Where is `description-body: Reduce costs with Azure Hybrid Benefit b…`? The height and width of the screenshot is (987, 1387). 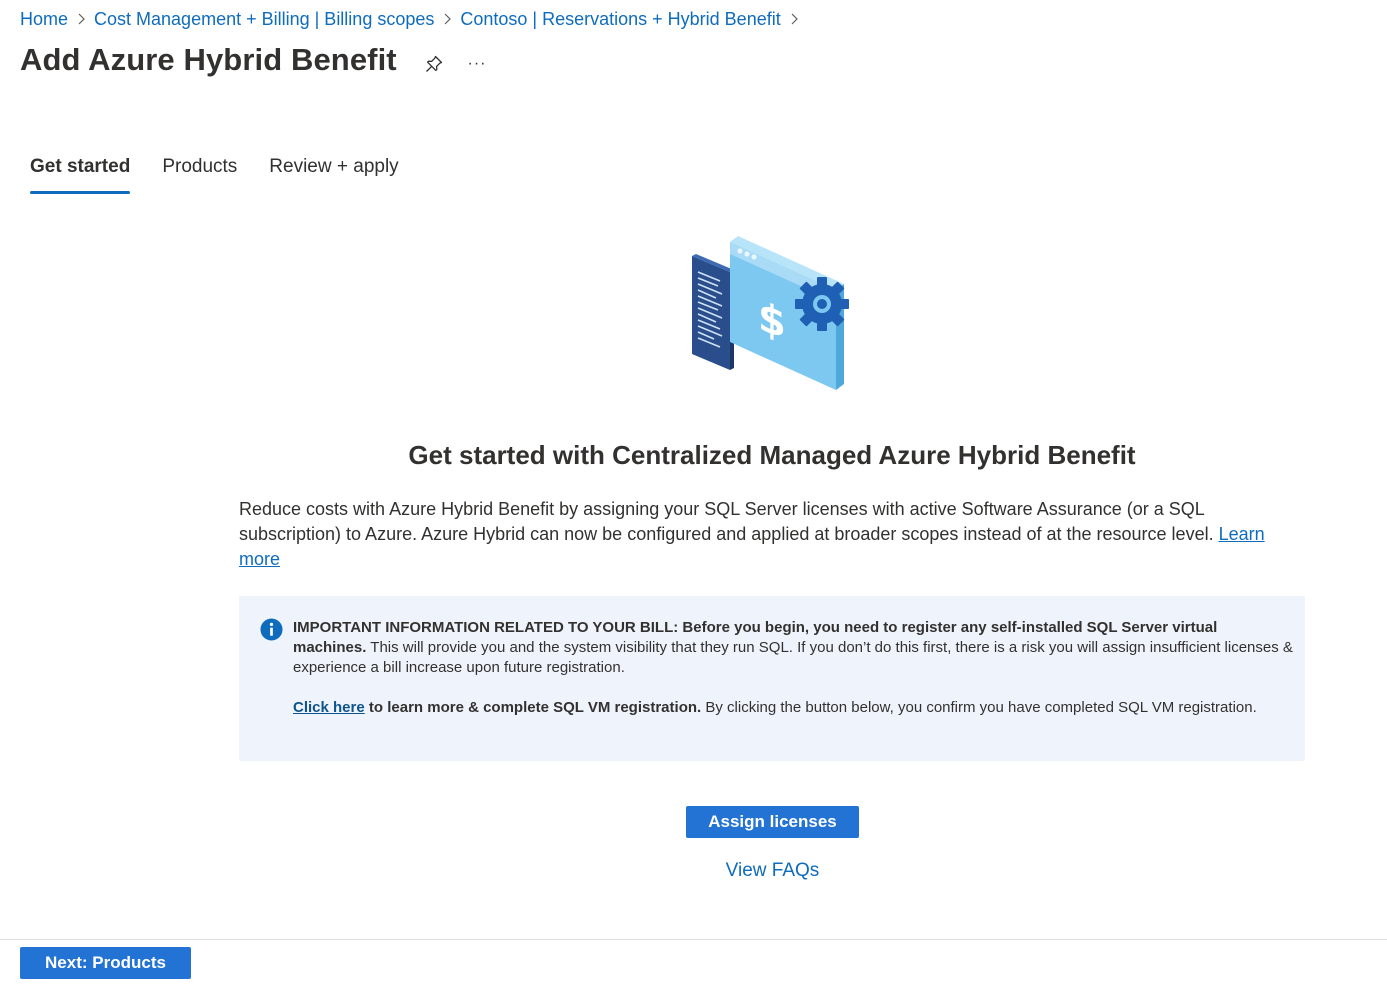 description-body: Reduce costs with Azure Hybrid Benefit b… is located at coordinates (726, 521).